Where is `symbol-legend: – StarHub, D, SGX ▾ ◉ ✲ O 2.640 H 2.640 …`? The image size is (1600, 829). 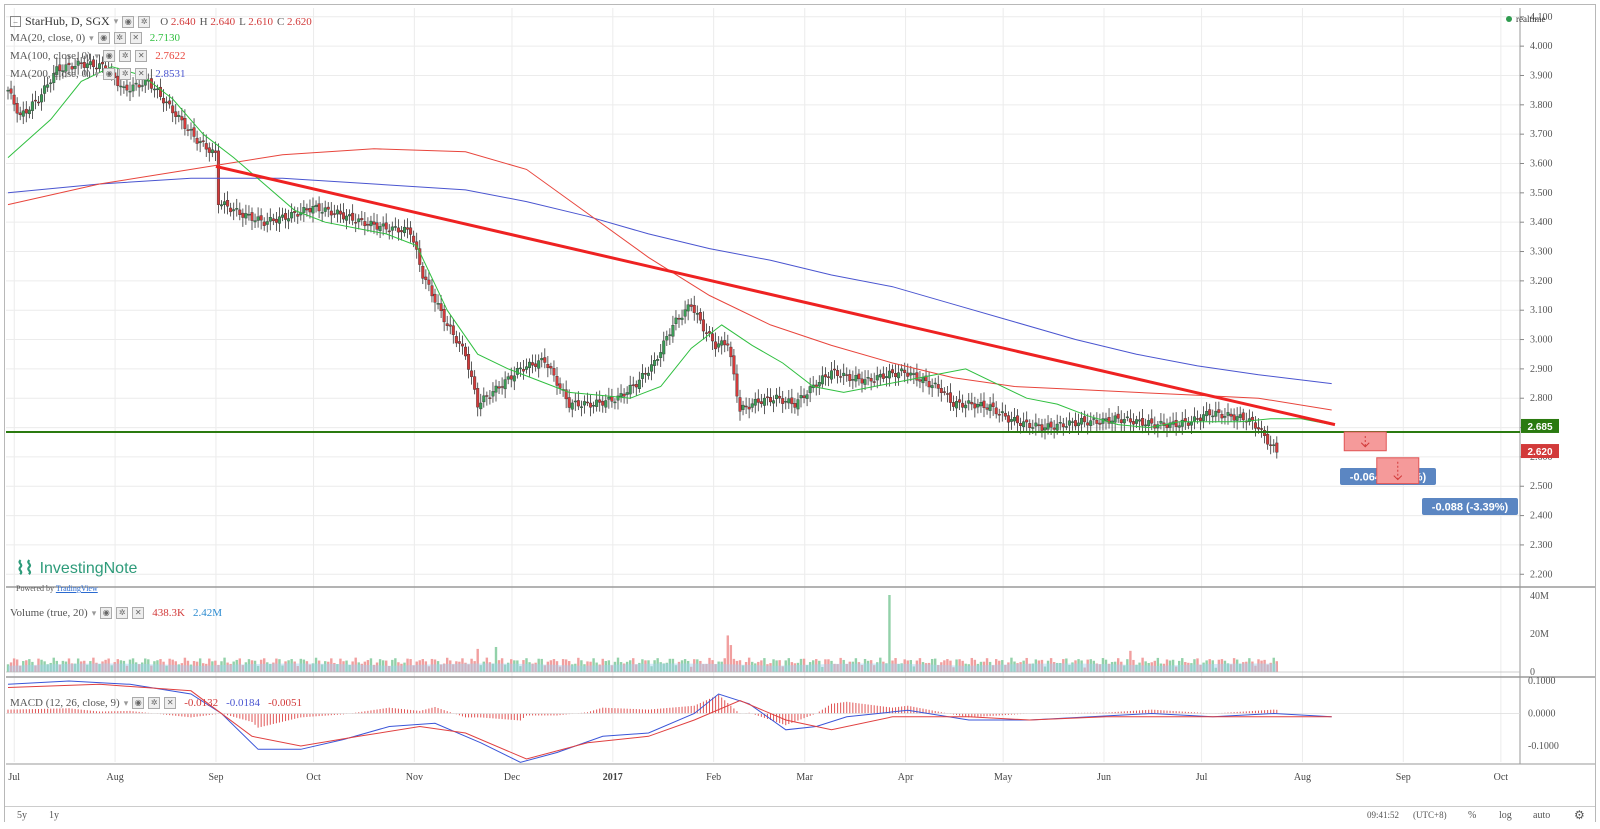 symbol-legend: – StarHub, D, SGX ▾ ◉ ✲ O 2.640 H 2.640 … is located at coordinates (161, 21).